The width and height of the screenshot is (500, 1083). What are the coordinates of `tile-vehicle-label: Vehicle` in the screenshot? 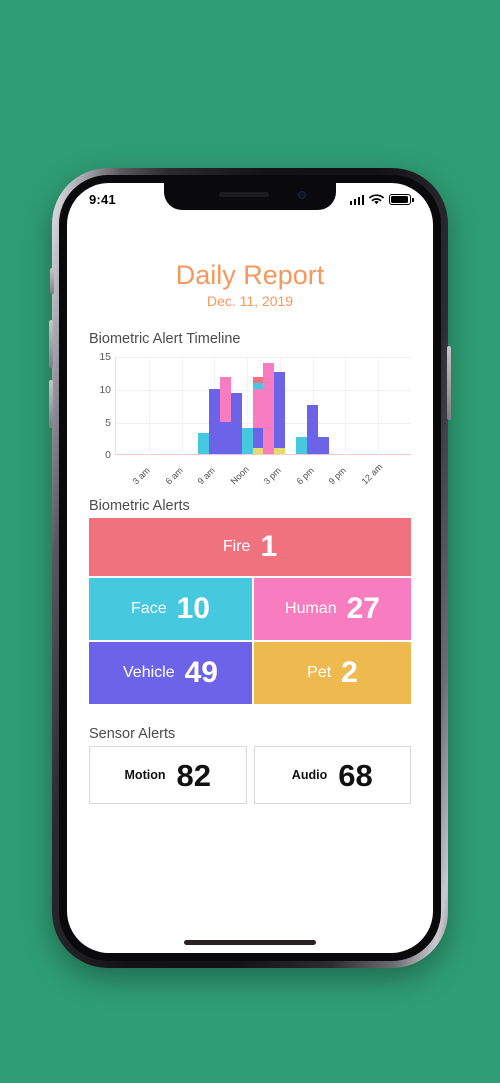 It's located at (149, 673).